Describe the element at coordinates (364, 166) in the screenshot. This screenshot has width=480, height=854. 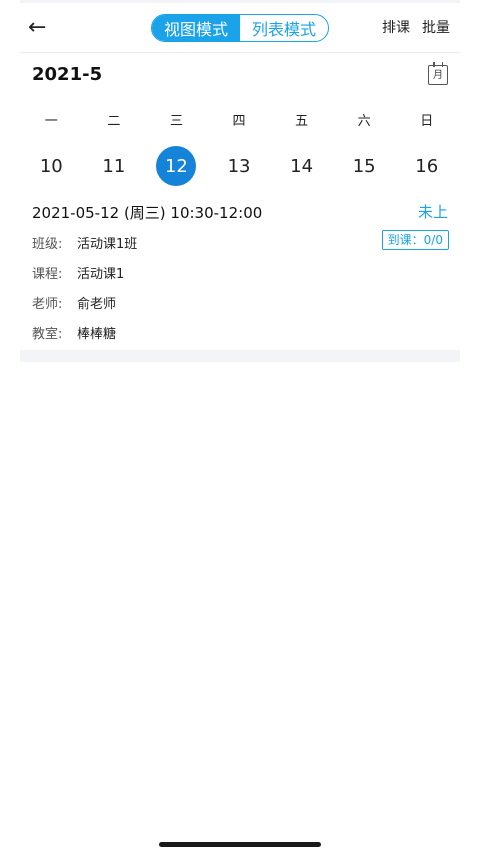
I see `date-cell: 15` at that location.